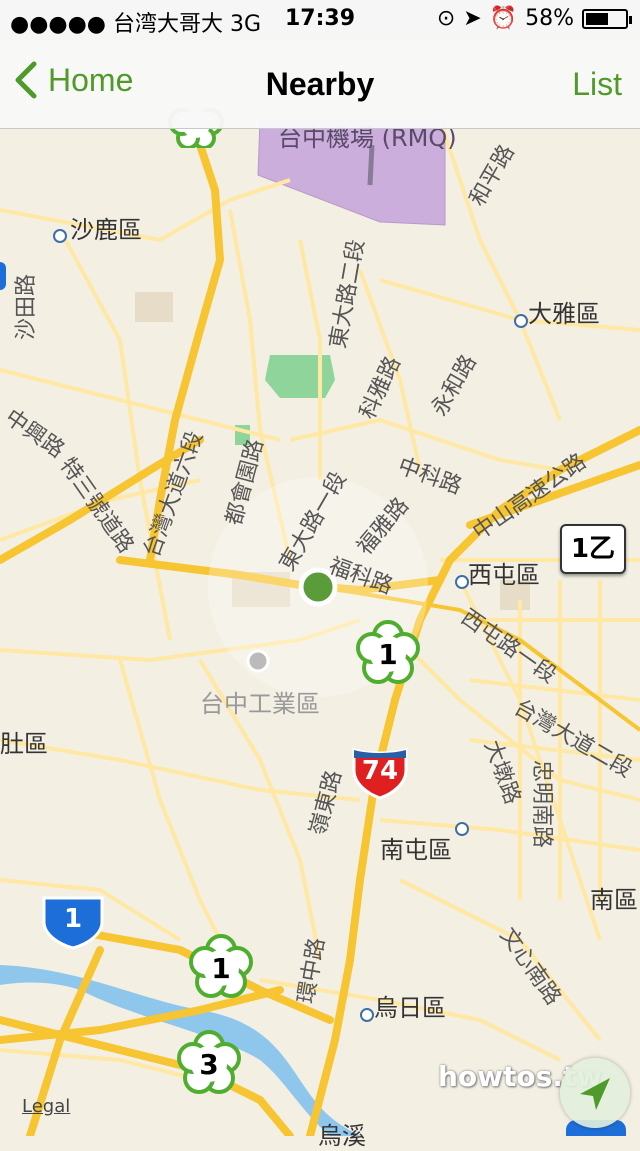  What do you see at coordinates (607, 18) in the screenshot?
I see `battery-icon` at bounding box center [607, 18].